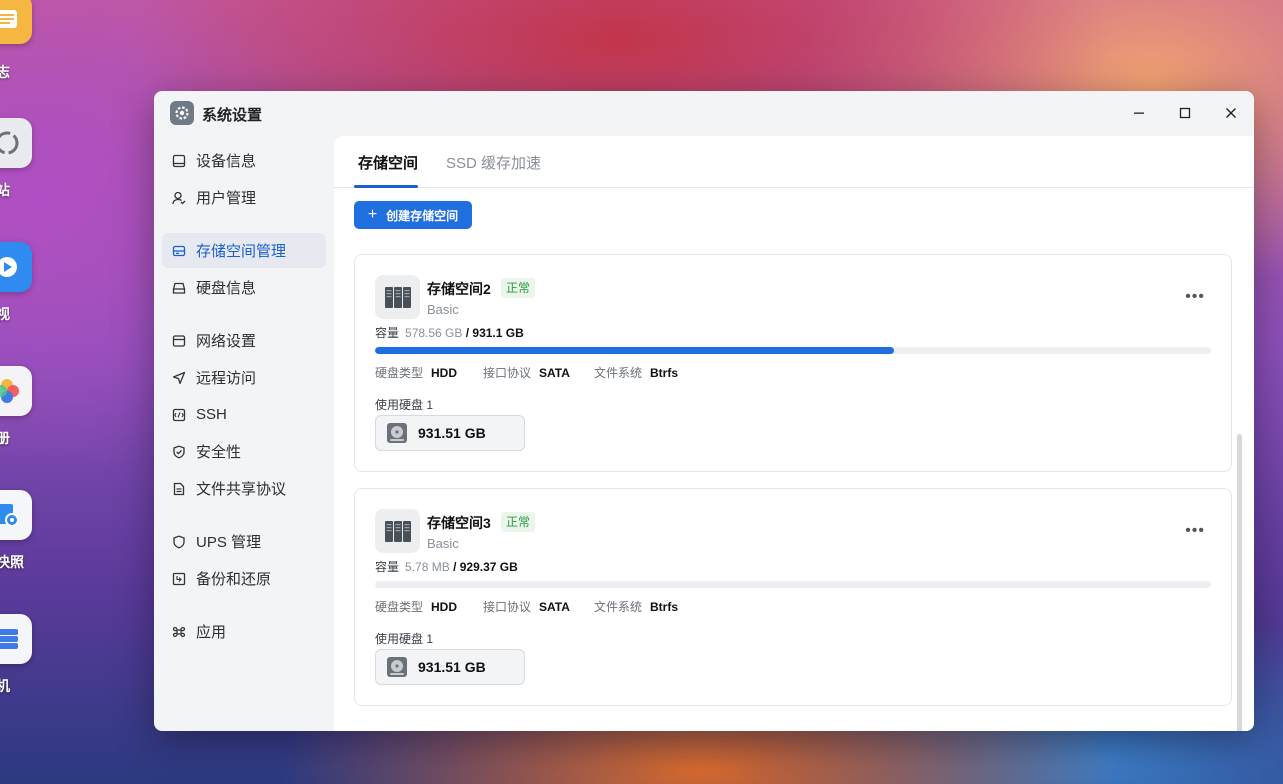  I want to click on desktop-icon-label: 相册, so click(5, 438).